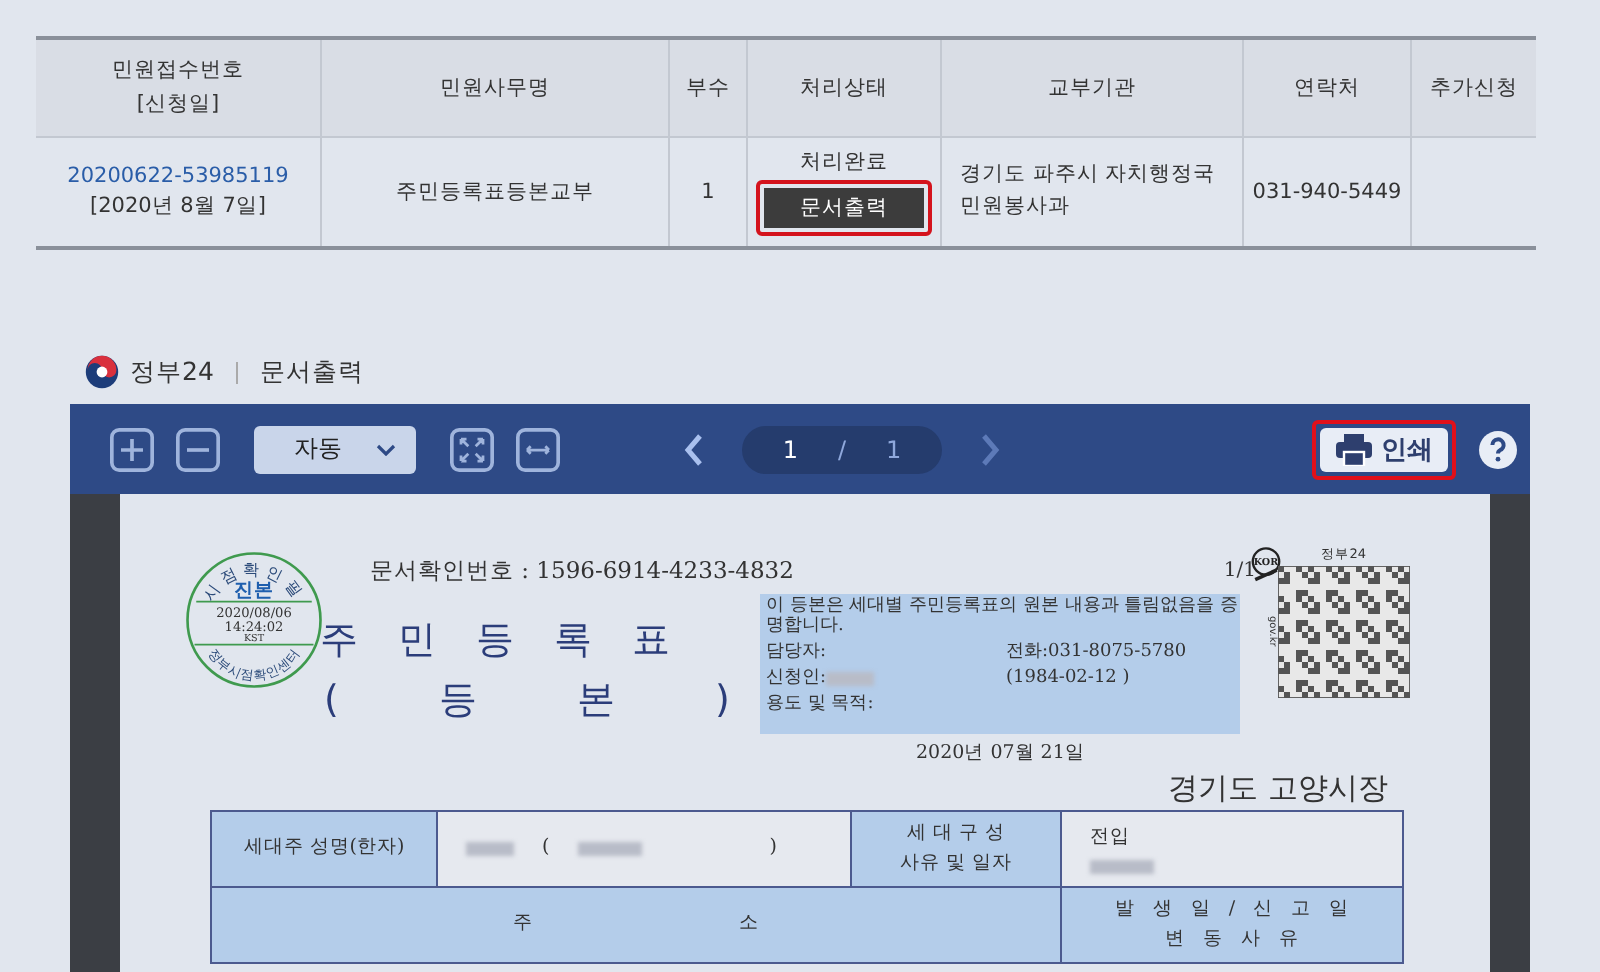  What do you see at coordinates (178, 176) in the screenshot?
I see `receipt-link: 20200622-53985119` at bounding box center [178, 176].